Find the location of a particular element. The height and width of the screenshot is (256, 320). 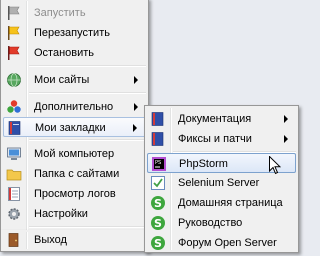

submenu-item-label: PhpStorm is located at coordinates (203, 164).